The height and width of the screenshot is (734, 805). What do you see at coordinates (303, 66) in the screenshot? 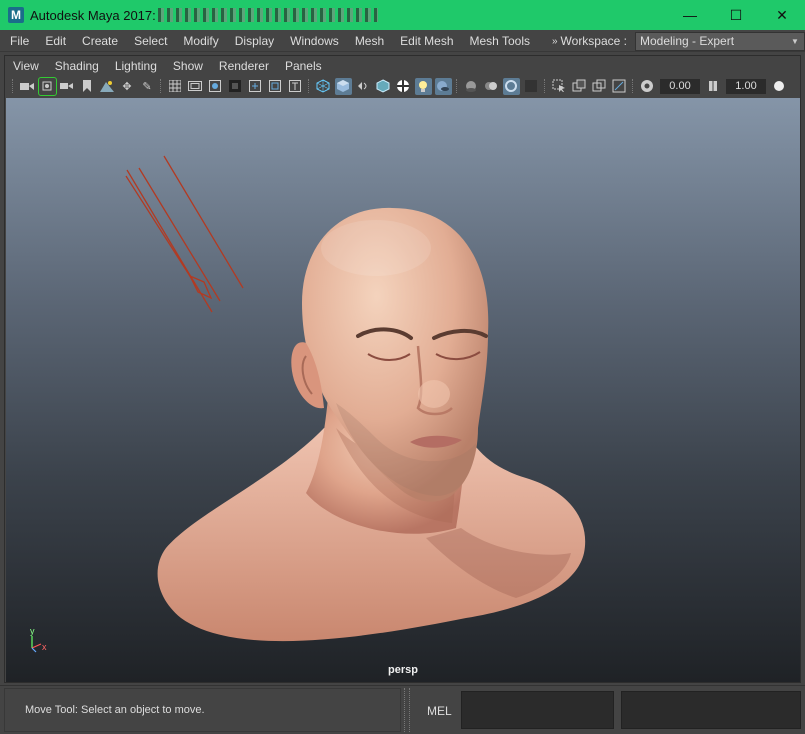
I see `panel-menu-panels: Panels` at bounding box center [303, 66].